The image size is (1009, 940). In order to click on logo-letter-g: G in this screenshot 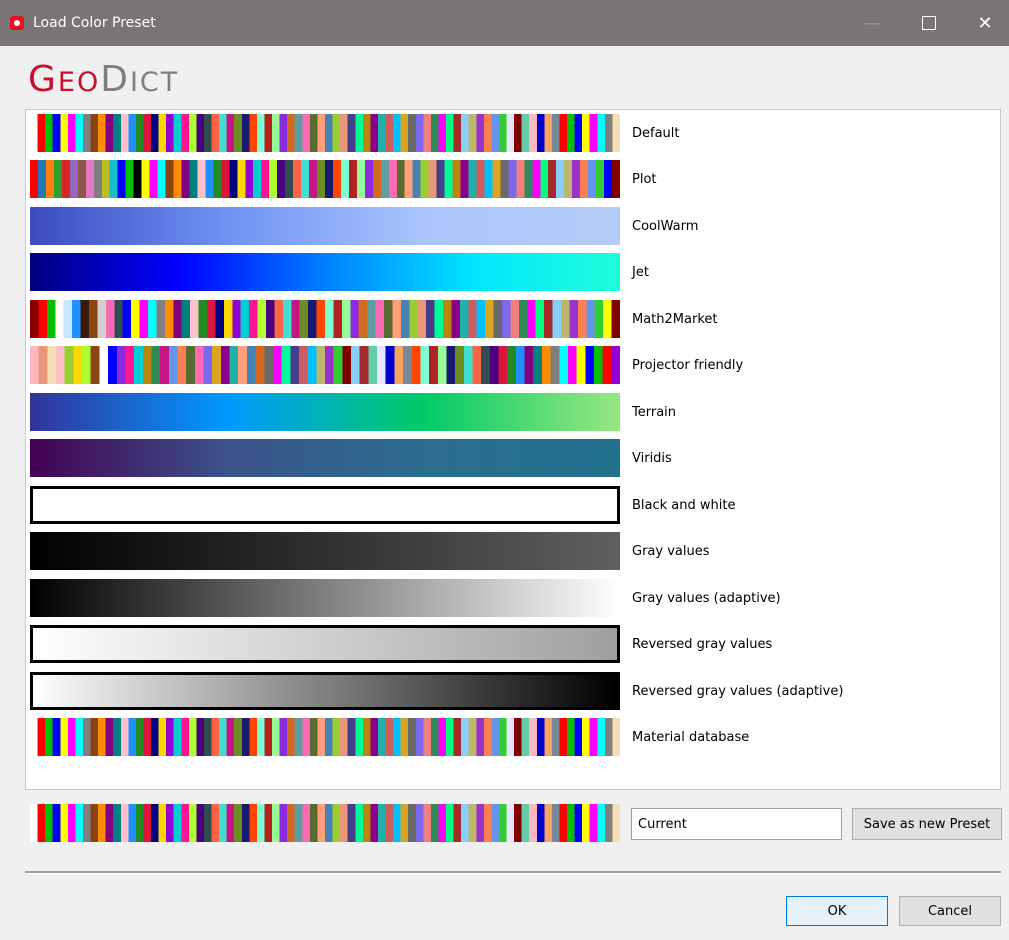, I will do `click(43, 79)`.